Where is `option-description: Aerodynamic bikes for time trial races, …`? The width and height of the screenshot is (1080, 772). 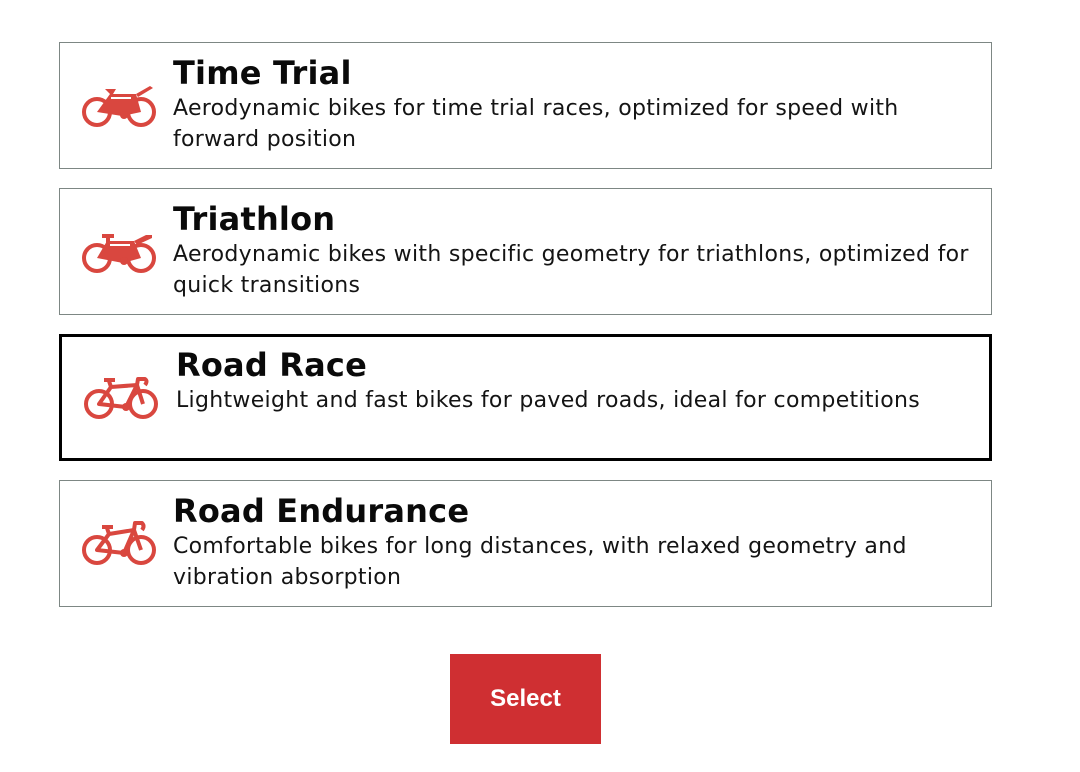
option-description: Aerodynamic bikes for time trial races, … is located at coordinates (536, 124).